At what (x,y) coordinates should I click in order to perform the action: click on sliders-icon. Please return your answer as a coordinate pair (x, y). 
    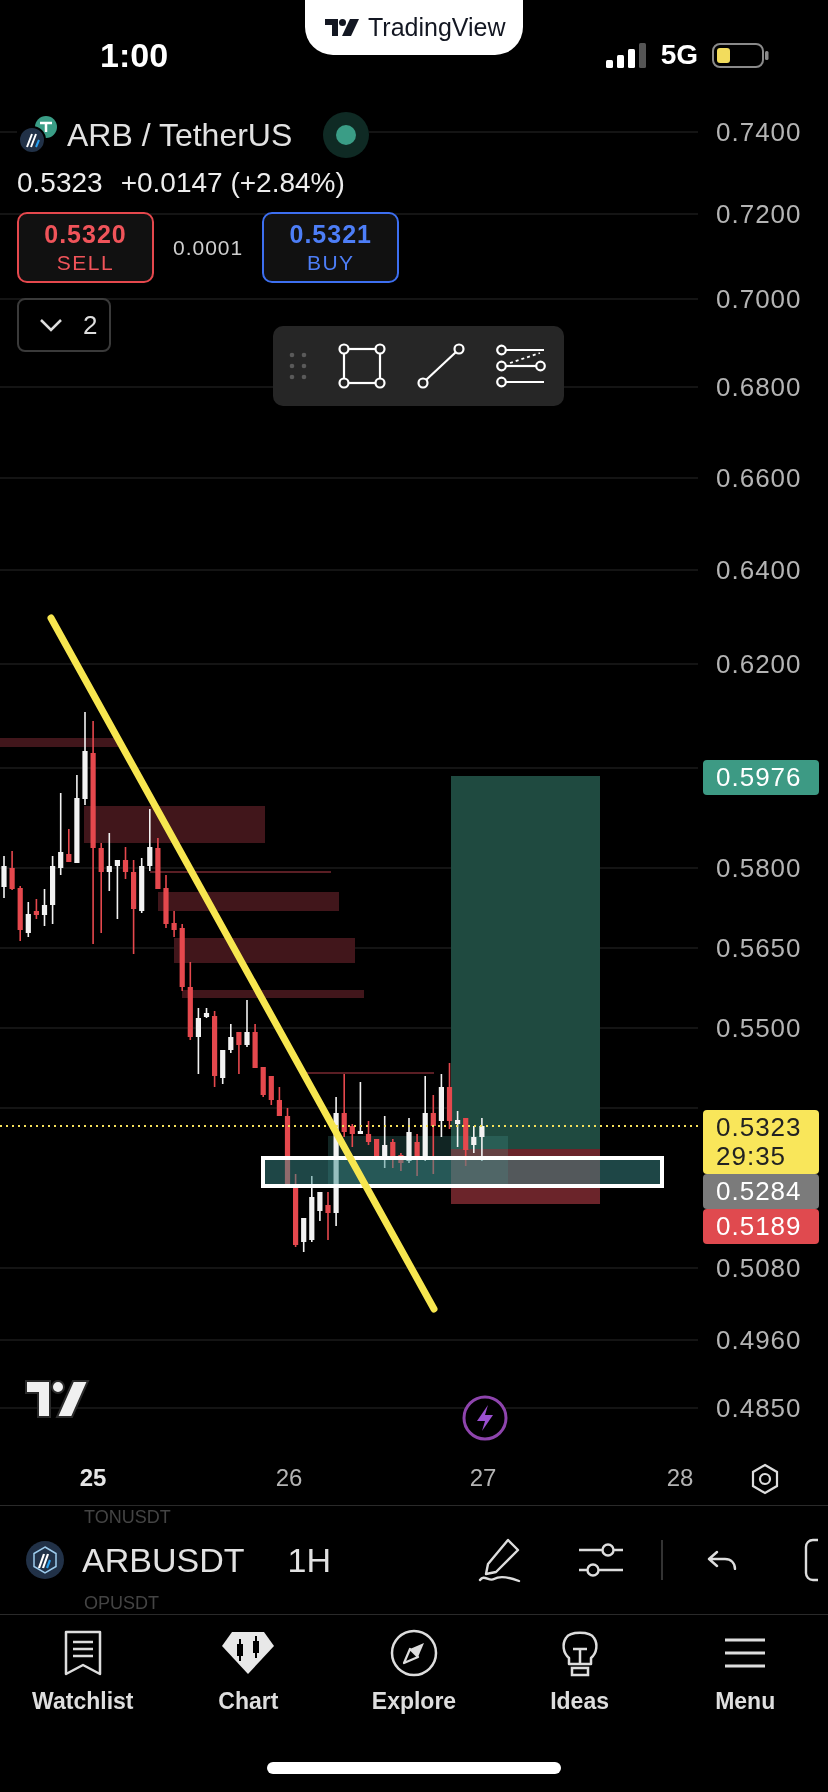
    Looking at the image, I should click on (601, 1560).